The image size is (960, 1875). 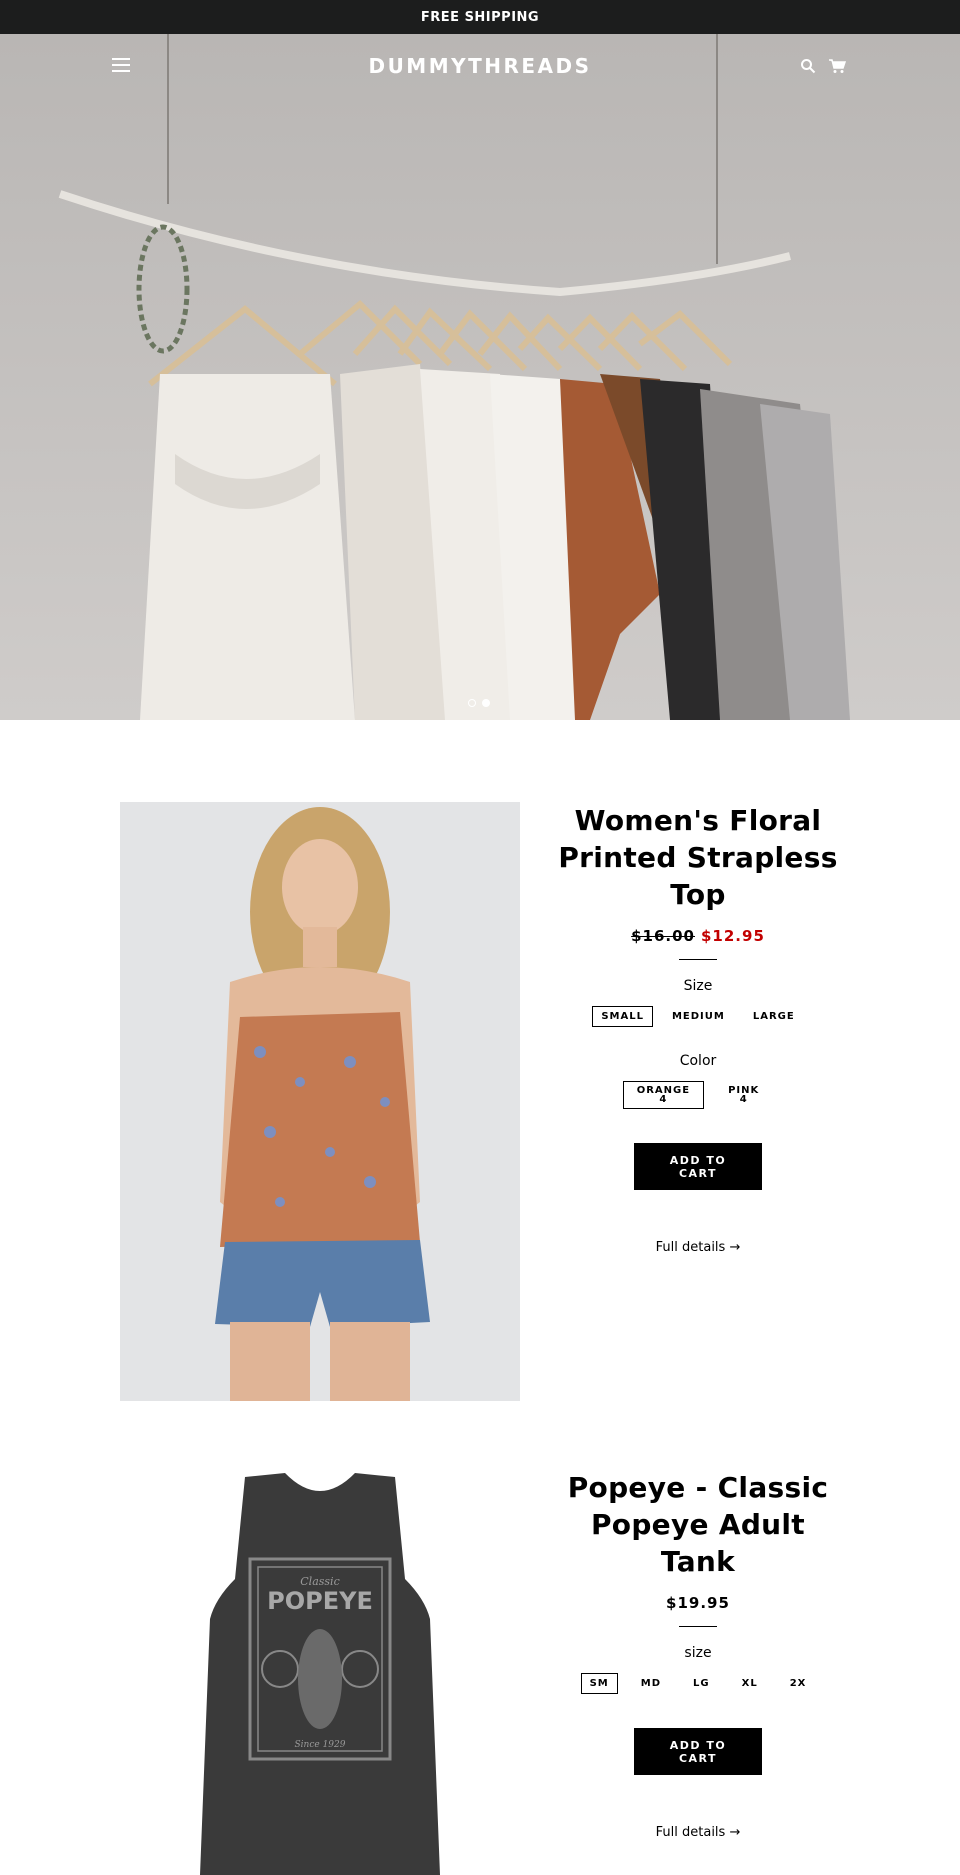 I want to click on model-photo, so click(x=320, y=1101).